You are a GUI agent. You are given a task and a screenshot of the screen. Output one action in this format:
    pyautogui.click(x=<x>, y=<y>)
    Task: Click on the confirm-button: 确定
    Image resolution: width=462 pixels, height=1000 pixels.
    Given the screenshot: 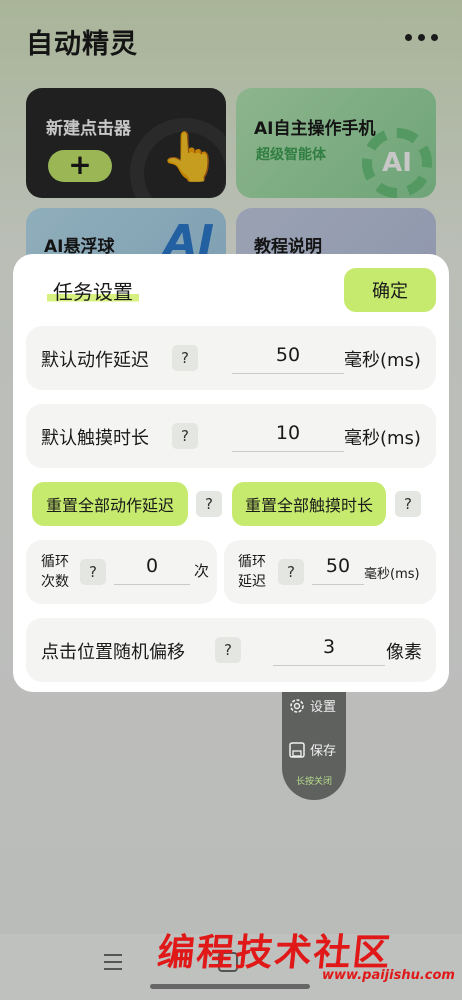 What is the action you would take?
    pyautogui.click(x=390, y=290)
    